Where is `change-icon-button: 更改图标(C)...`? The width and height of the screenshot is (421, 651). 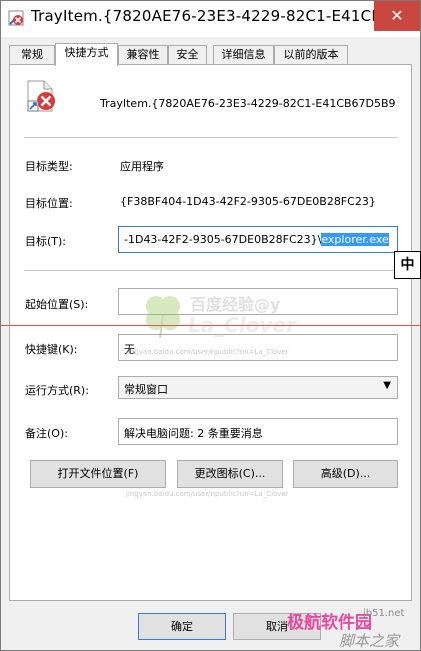
change-icon-button: 更改图标(C)... is located at coordinates (230, 474).